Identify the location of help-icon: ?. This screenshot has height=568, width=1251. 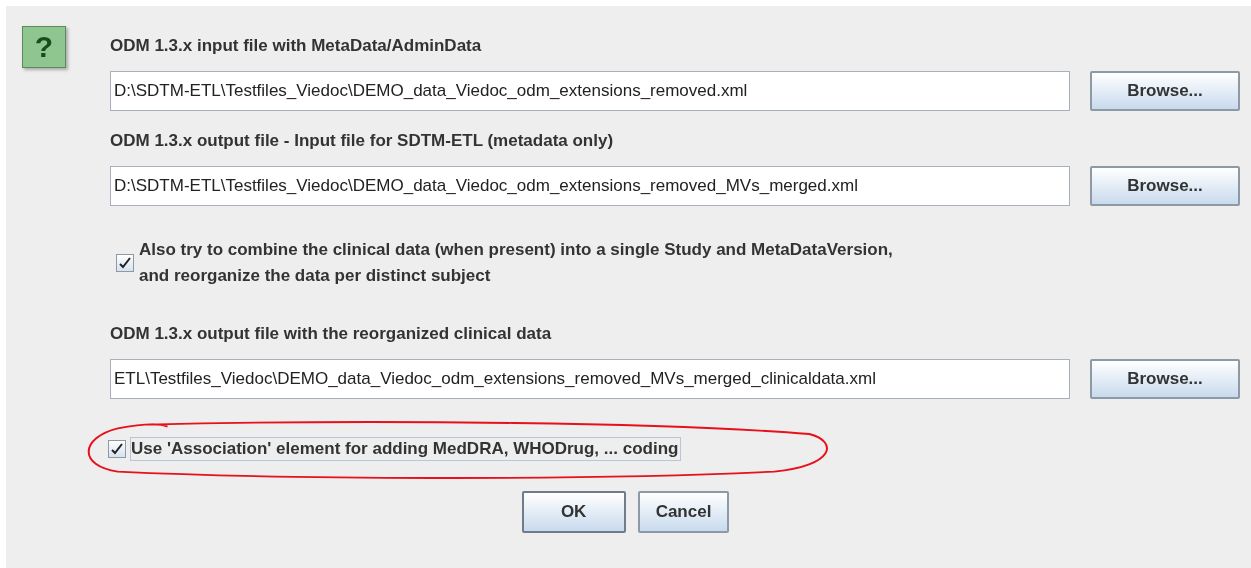
(44, 47).